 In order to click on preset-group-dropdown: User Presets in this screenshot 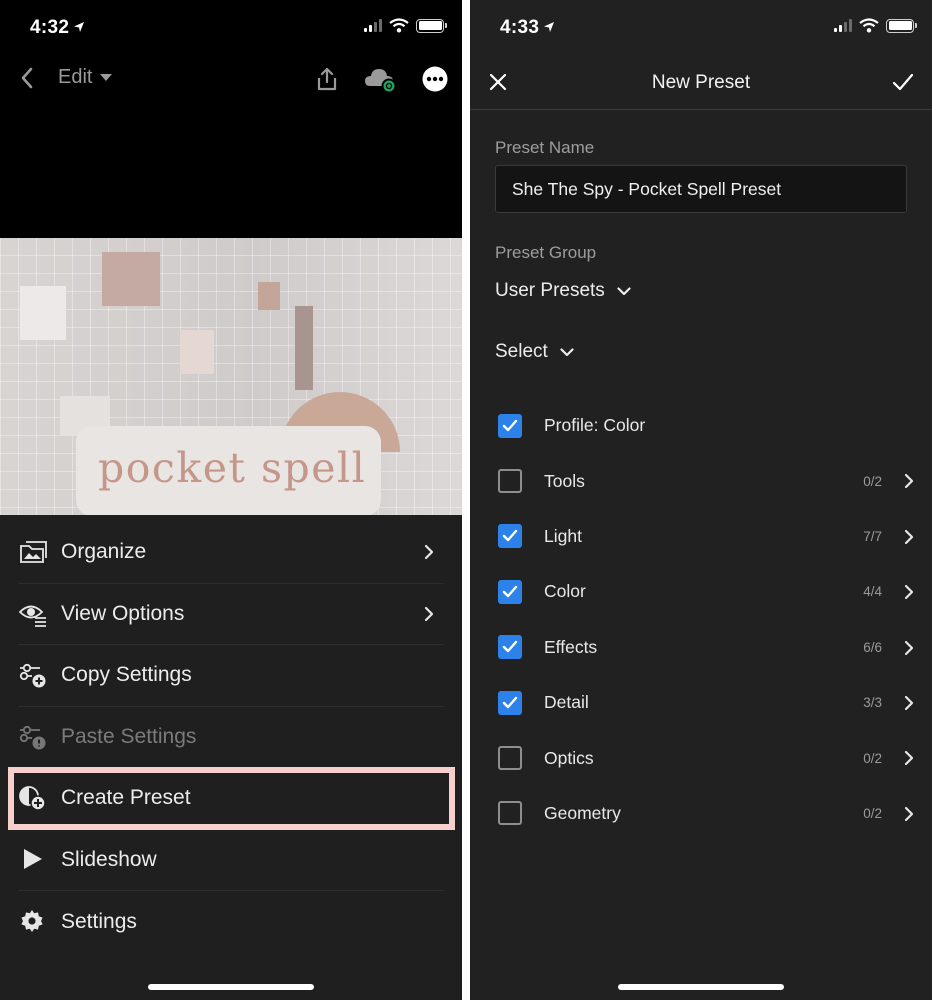, I will do `click(563, 291)`.